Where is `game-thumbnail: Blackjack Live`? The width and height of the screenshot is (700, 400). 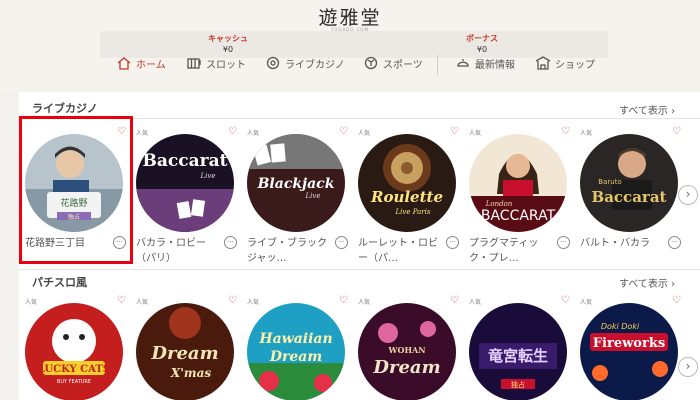
game-thumbnail: Blackjack Live is located at coordinates (296, 183).